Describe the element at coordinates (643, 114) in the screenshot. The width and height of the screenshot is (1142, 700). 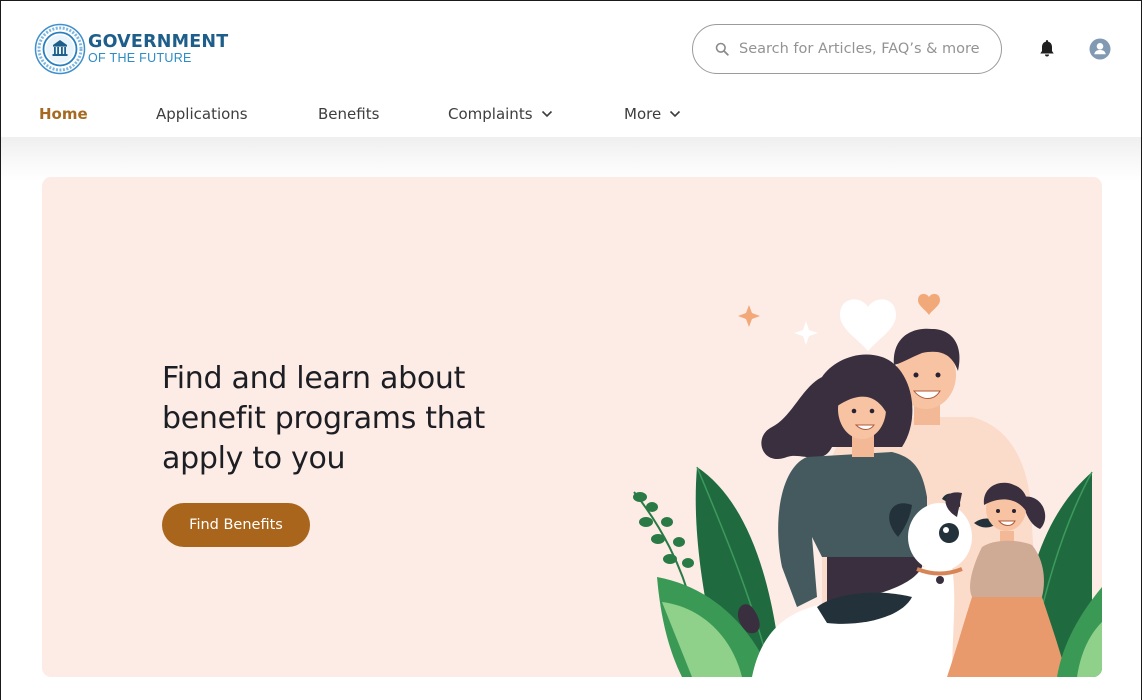
I see `nav-item-label: More` at that location.